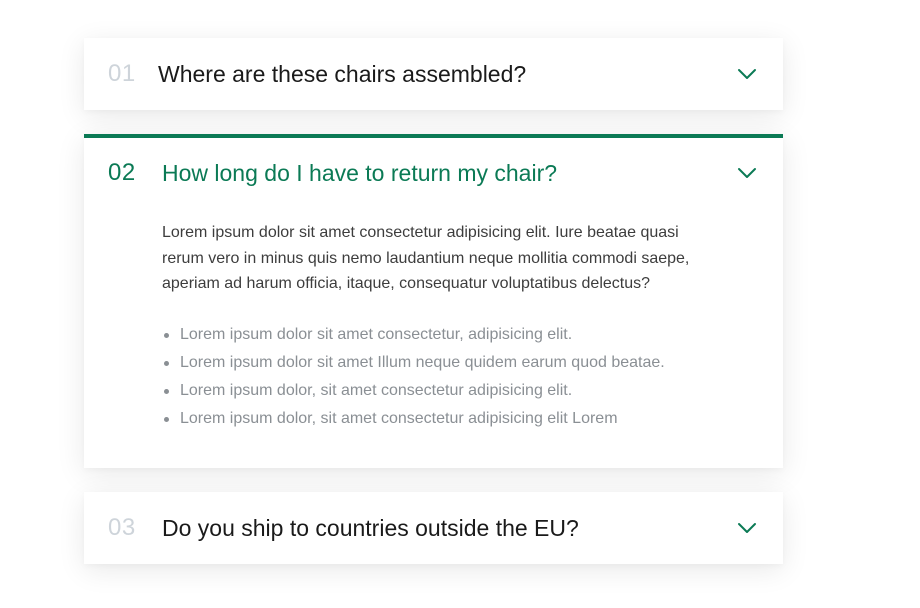  Describe the element at coordinates (122, 73) in the screenshot. I see `faq-item-number: 01` at that location.